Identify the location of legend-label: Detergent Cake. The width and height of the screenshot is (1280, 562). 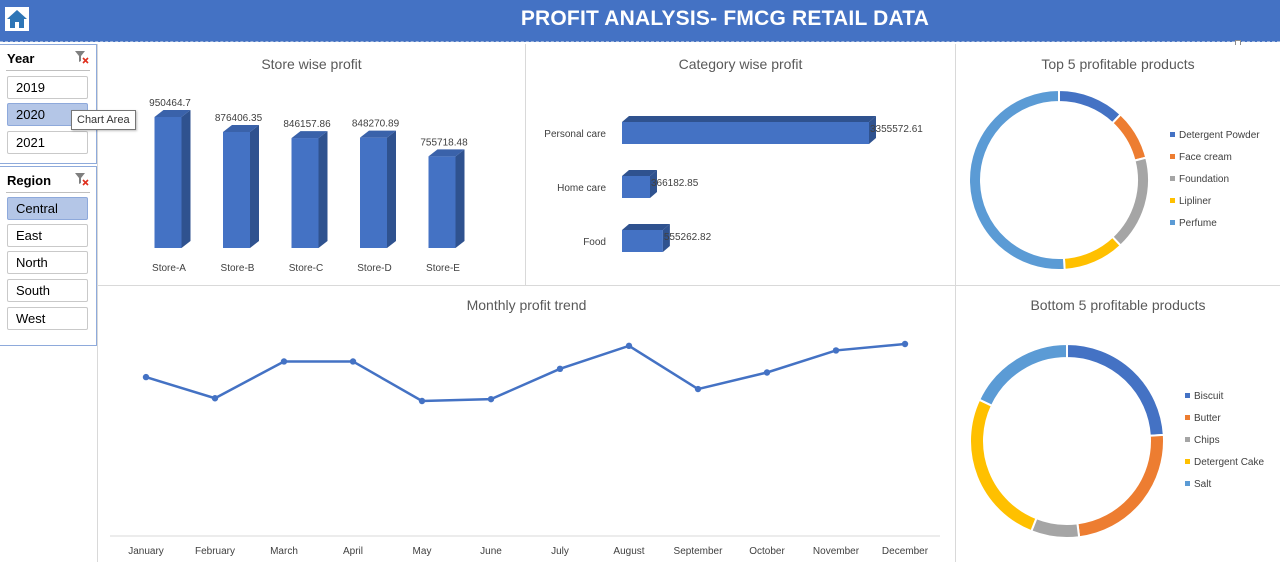
(1229, 462).